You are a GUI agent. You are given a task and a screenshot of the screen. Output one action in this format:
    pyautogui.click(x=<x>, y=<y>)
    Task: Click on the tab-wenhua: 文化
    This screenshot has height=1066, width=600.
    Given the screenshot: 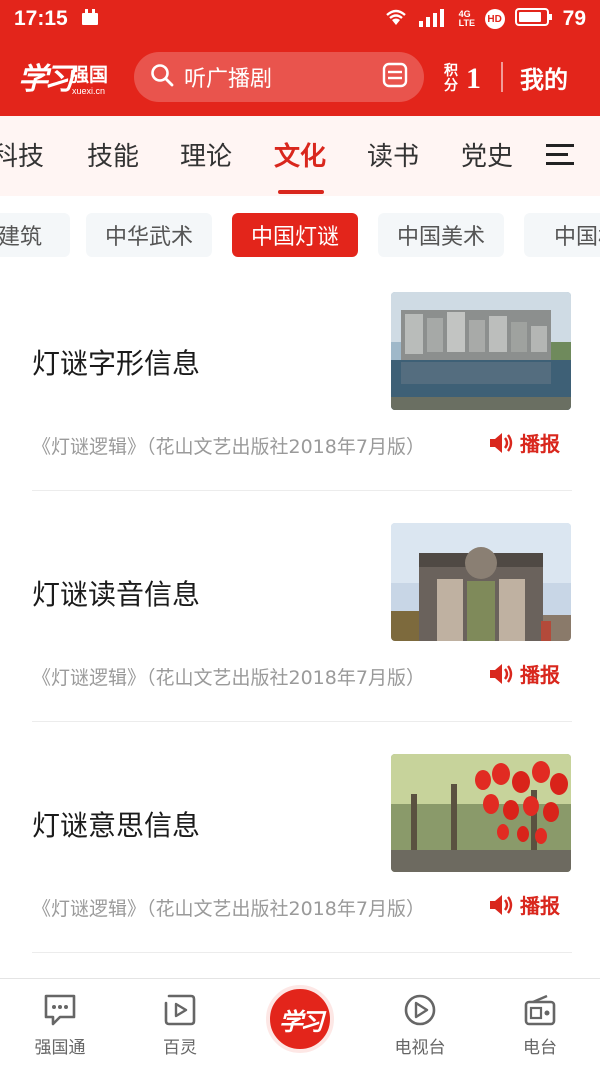 What is the action you would take?
    pyautogui.click(x=300, y=154)
    